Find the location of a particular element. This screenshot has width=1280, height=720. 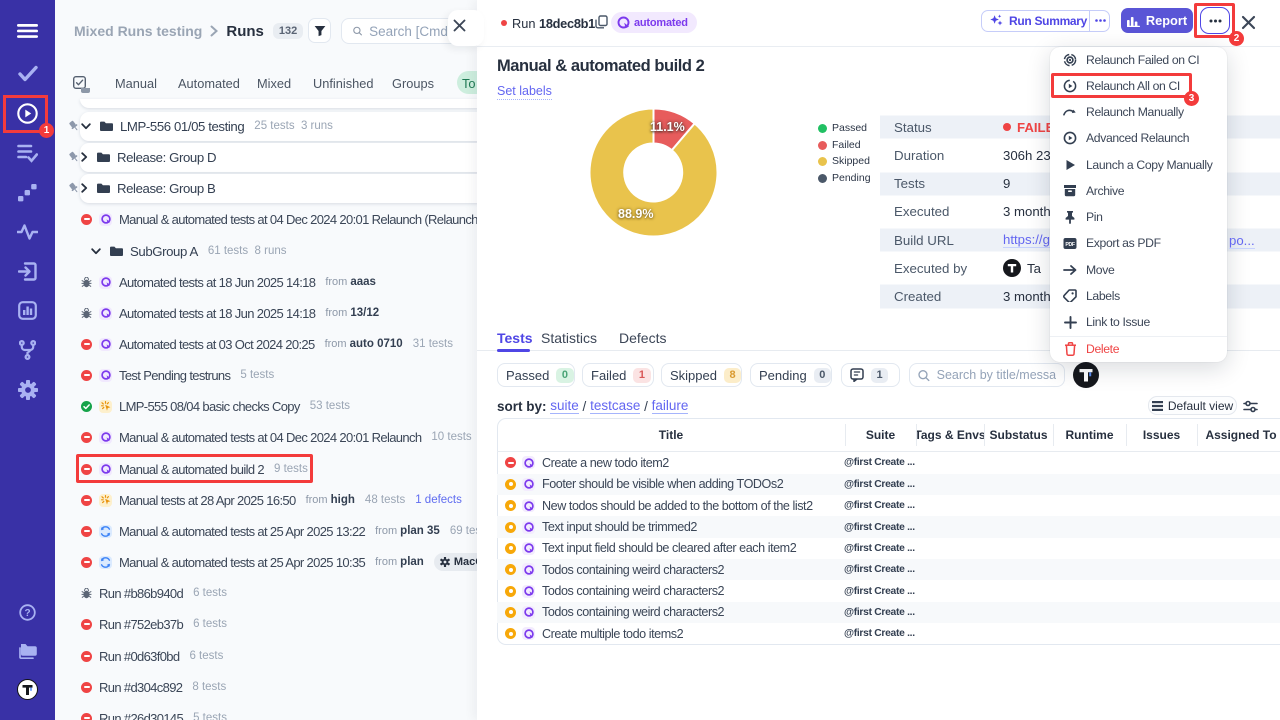

svg-text: PDF is located at coordinates (1070, 245).